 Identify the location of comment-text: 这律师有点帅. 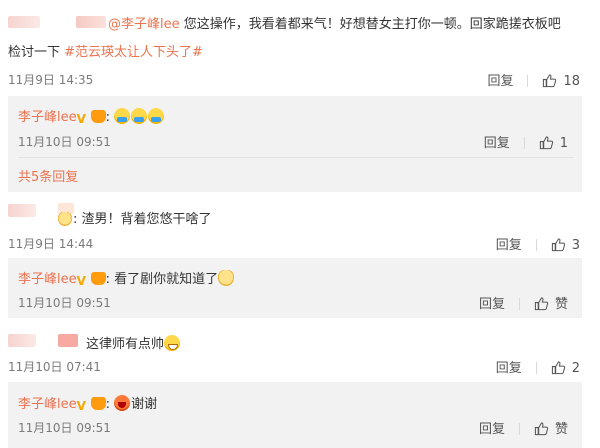
(133, 342).